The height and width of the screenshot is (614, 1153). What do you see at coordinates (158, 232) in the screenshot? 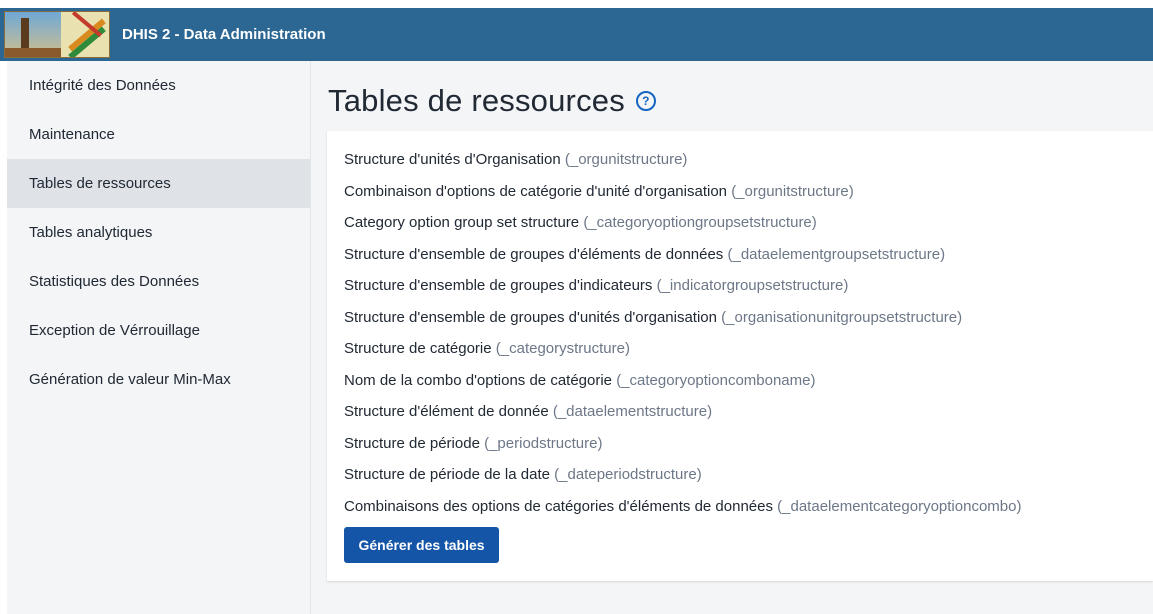
I see `sidebar-item-analytics-tables: Tables analytiques` at bounding box center [158, 232].